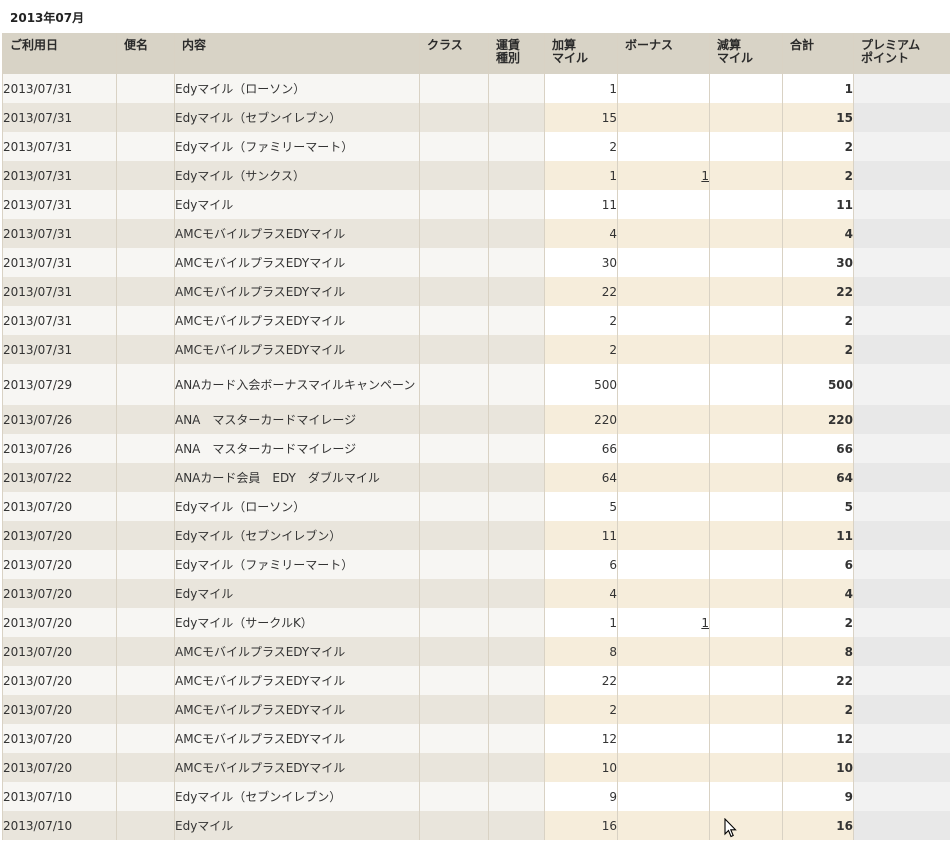 This screenshot has width=950, height=844. What do you see at coordinates (818, 564) in the screenshot?
I see `total-cell: 6` at bounding box center [818, 564].